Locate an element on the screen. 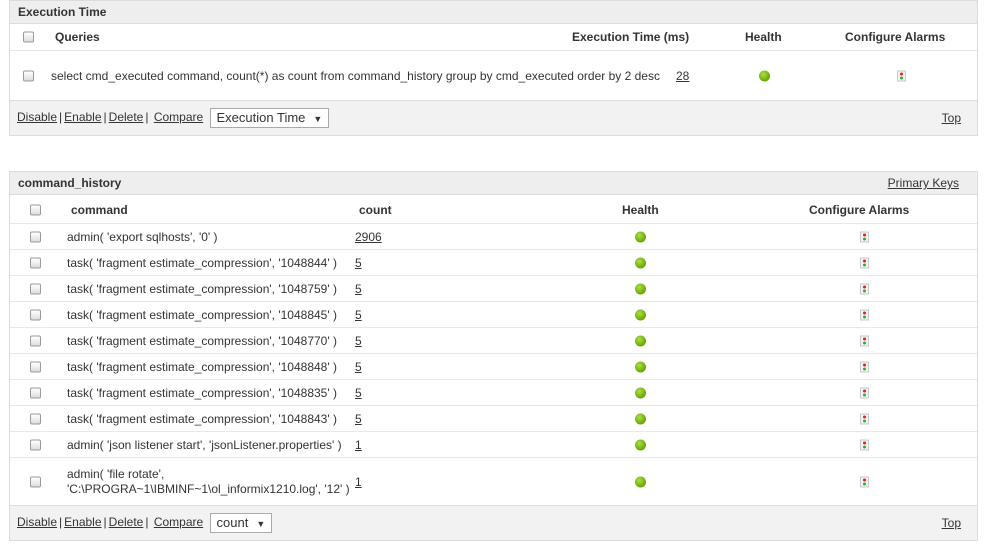  compare-select-value: Execution Time is located at coordinates (261, 117).